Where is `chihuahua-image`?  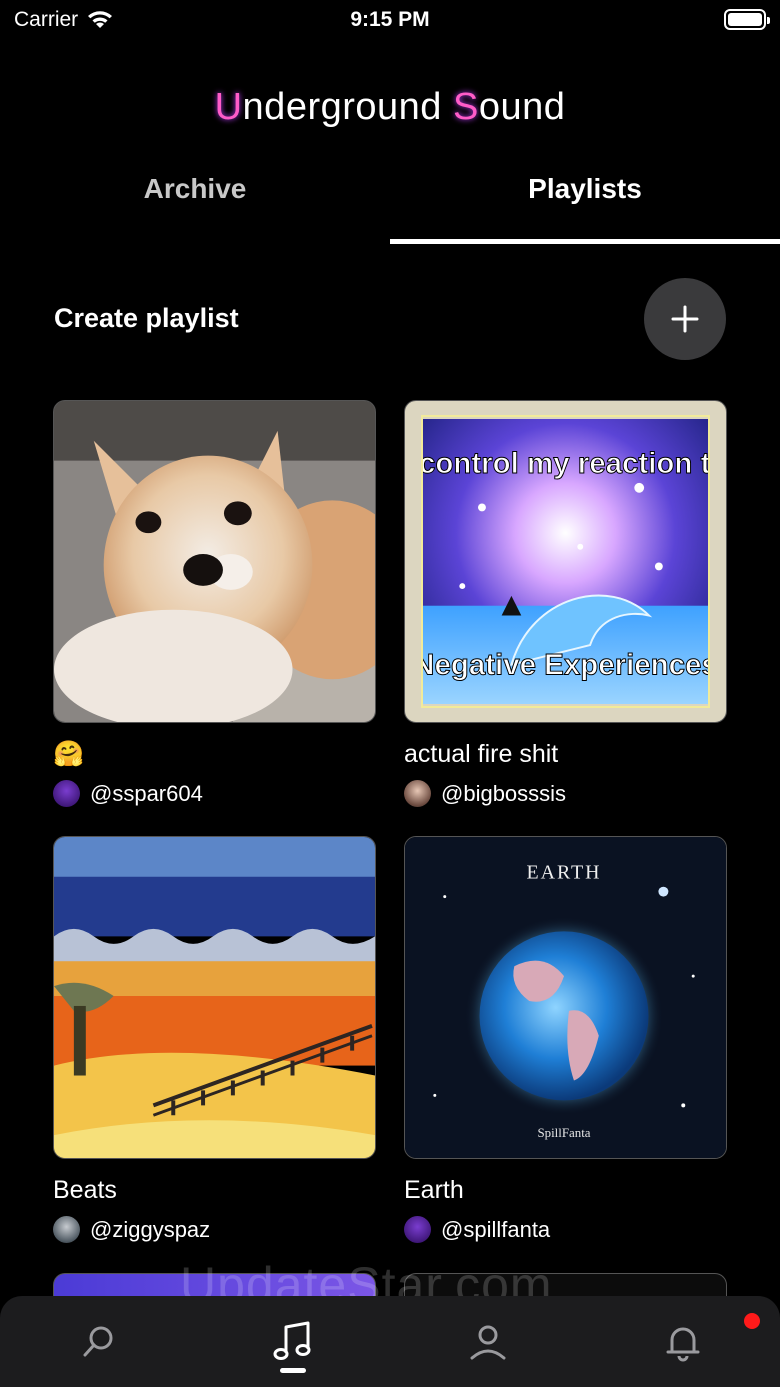
chihuahua-image is located at coordinates (214, 561).